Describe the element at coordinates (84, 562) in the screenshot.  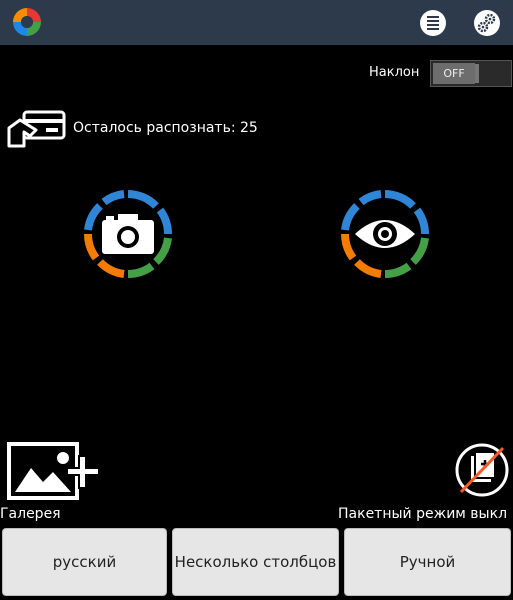
I see `language-button: русский` at that location.